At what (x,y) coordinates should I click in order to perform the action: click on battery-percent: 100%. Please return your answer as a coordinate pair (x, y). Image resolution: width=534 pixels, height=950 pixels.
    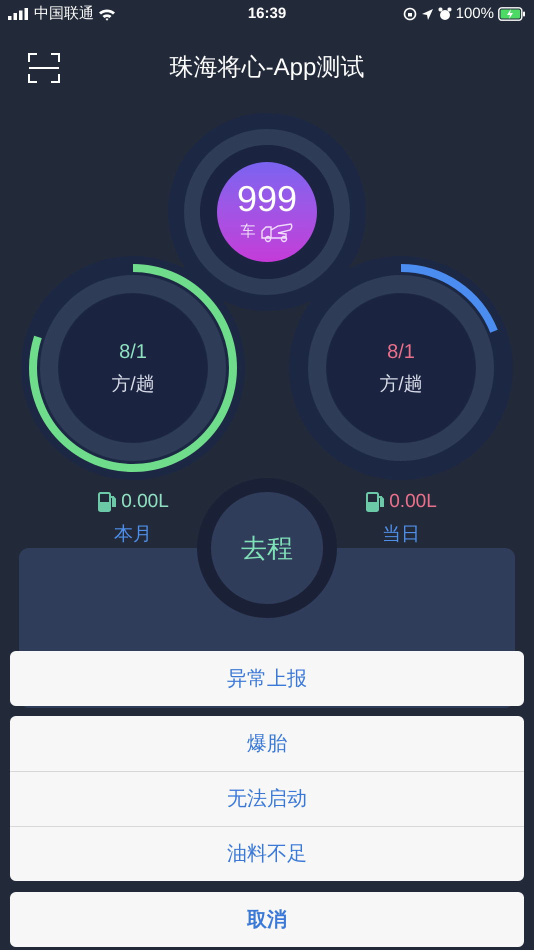
    Looking at the image, I should click on (475, 14).